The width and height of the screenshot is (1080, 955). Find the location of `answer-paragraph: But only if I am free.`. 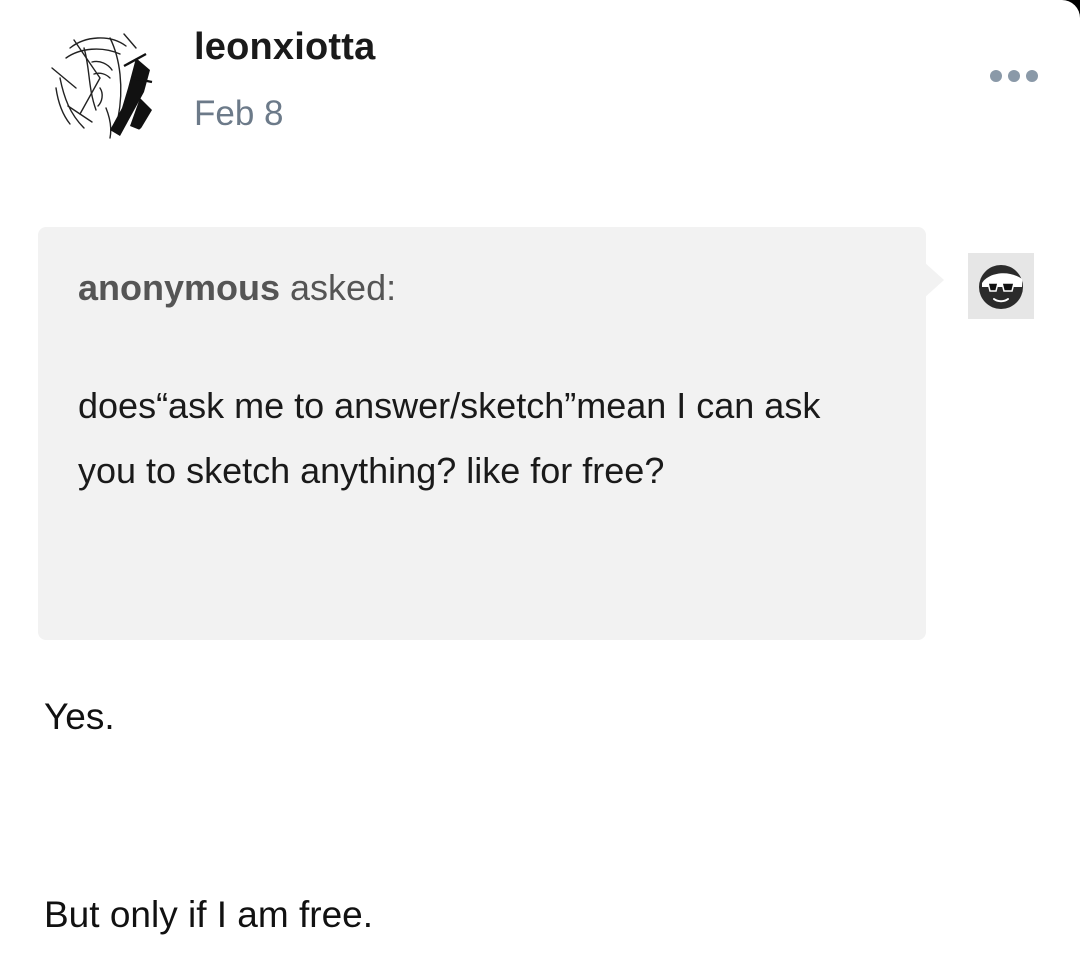

answer-paragraph: But only if I am free. is located at coordinates (209, 914).